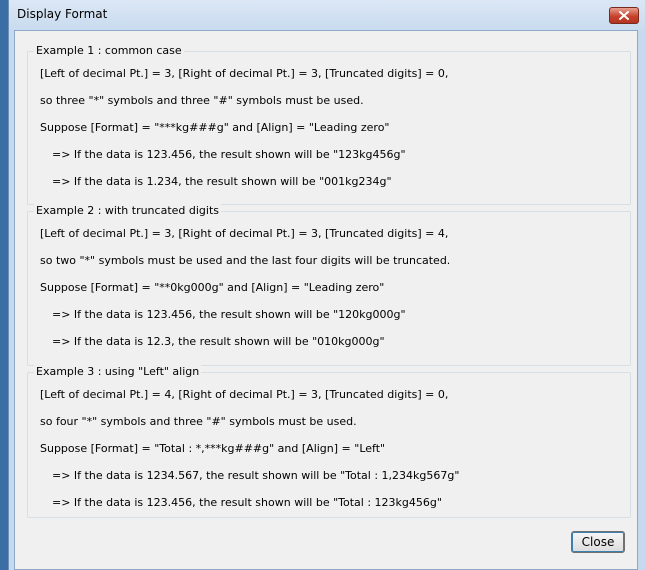  I want to click on close-icon, so click(624, 15).